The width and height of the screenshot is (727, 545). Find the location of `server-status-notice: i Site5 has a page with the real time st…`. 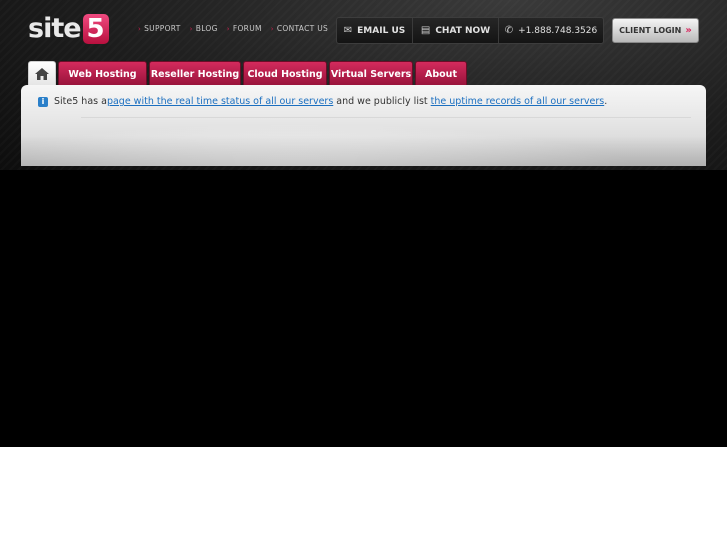

server-status-notice: i Site5 has a page with the real time st… is located at coordinates (322, 101).